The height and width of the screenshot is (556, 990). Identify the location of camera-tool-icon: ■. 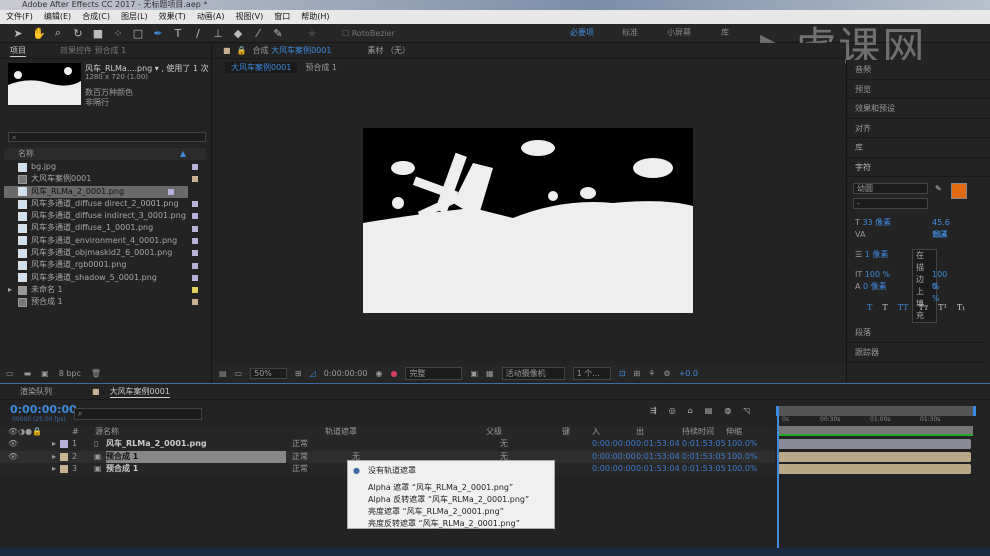
(98, 33).